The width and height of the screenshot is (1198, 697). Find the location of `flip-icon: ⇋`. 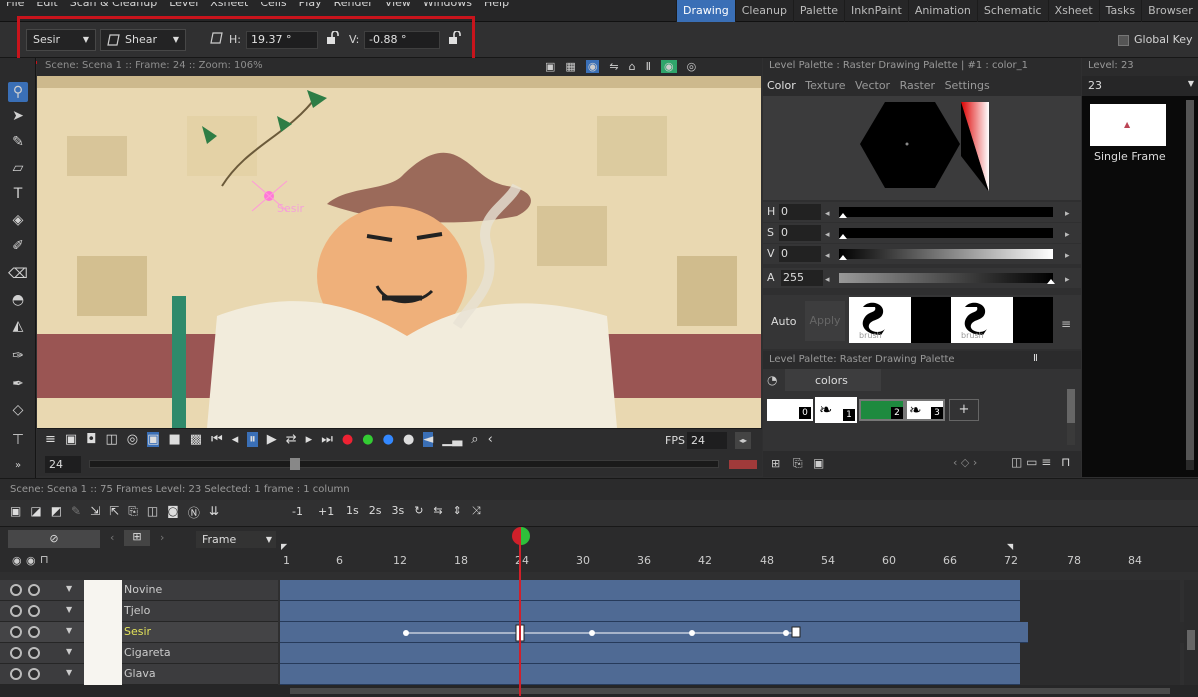

flip-icon: ⇋ is located at coordinates (613, 66).